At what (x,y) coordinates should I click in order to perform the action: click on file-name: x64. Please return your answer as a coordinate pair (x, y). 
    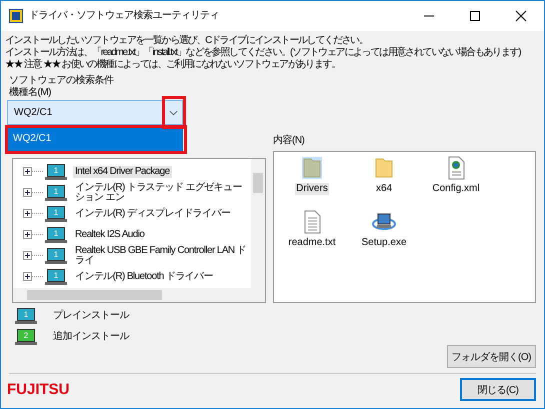
    Looking at the image, I should click on (384, 189).